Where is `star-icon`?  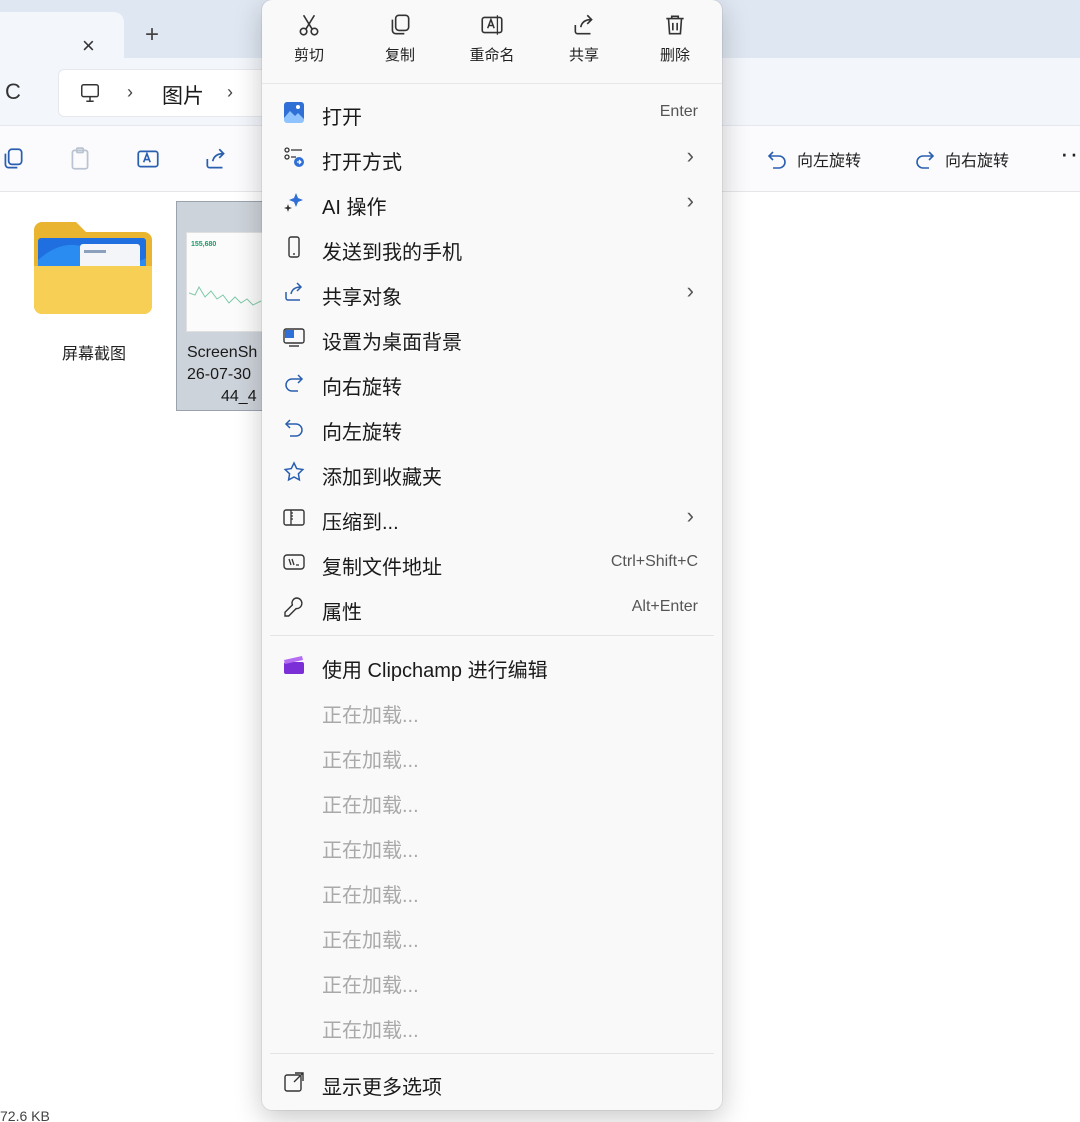
star-icon is located at coordinates (294, 472).